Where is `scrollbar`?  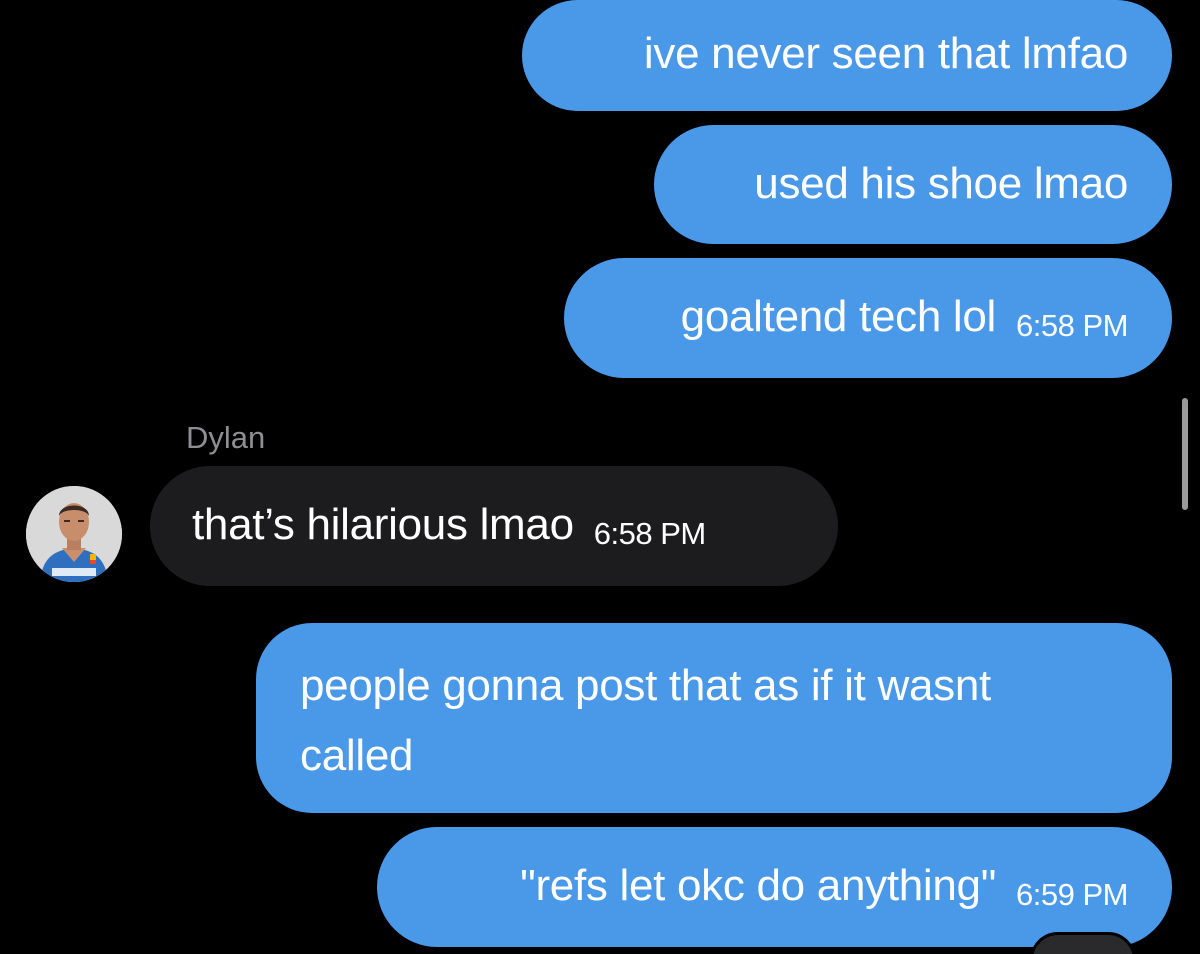
scrollbar is located at coordinates (1185, 454).